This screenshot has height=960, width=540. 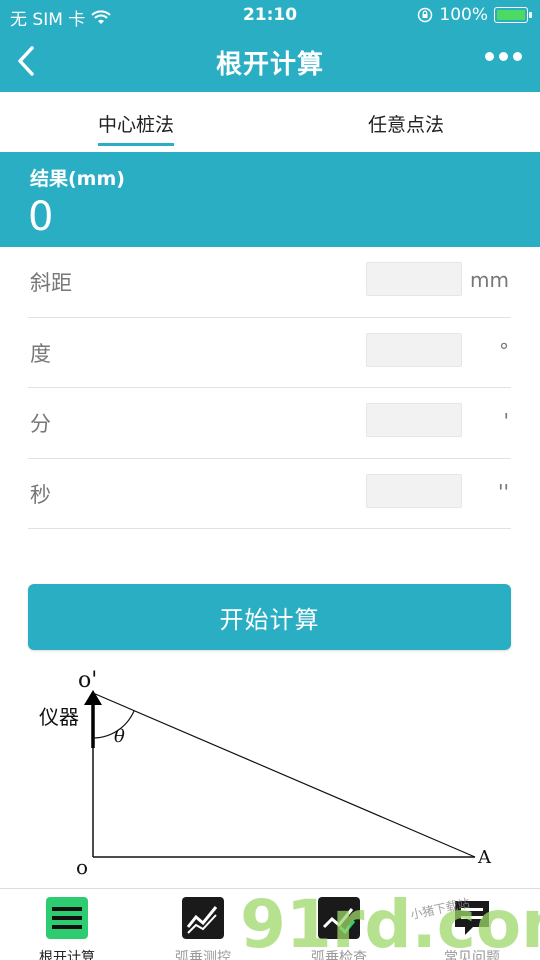 I want to click on battery-percent: 100%, so click(x=463, y=15).